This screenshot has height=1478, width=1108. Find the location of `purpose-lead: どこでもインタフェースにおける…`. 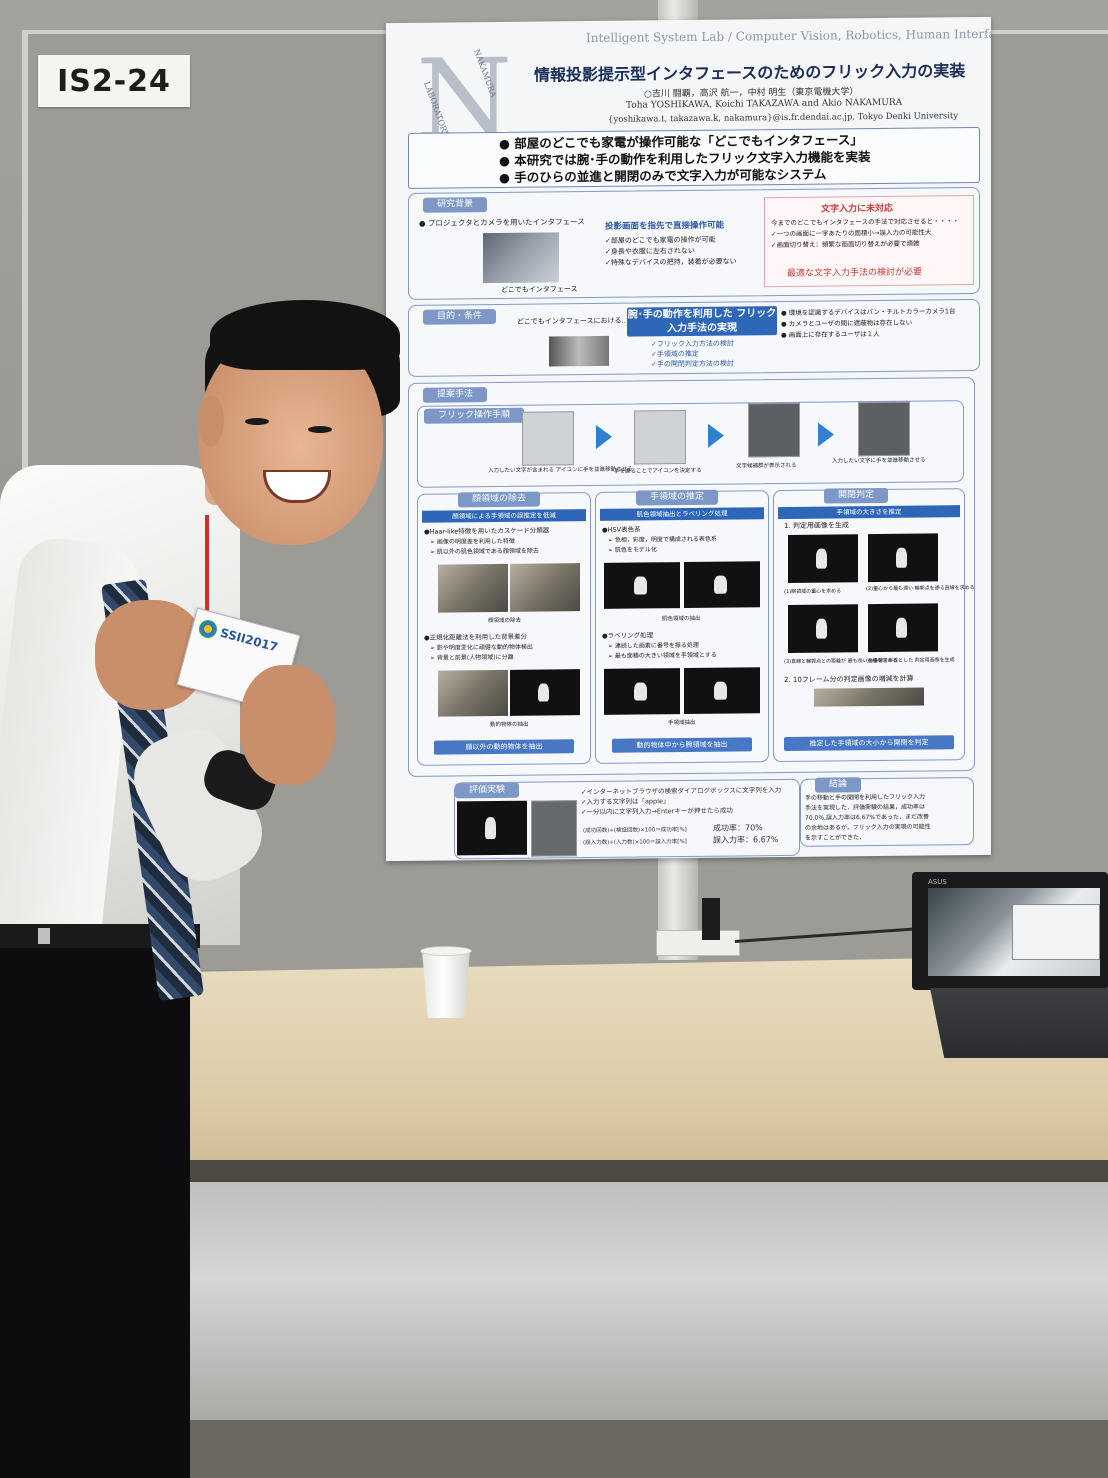

purpose-lead: どこでもインタフェースにおける… is located at coordinates (573, 321).